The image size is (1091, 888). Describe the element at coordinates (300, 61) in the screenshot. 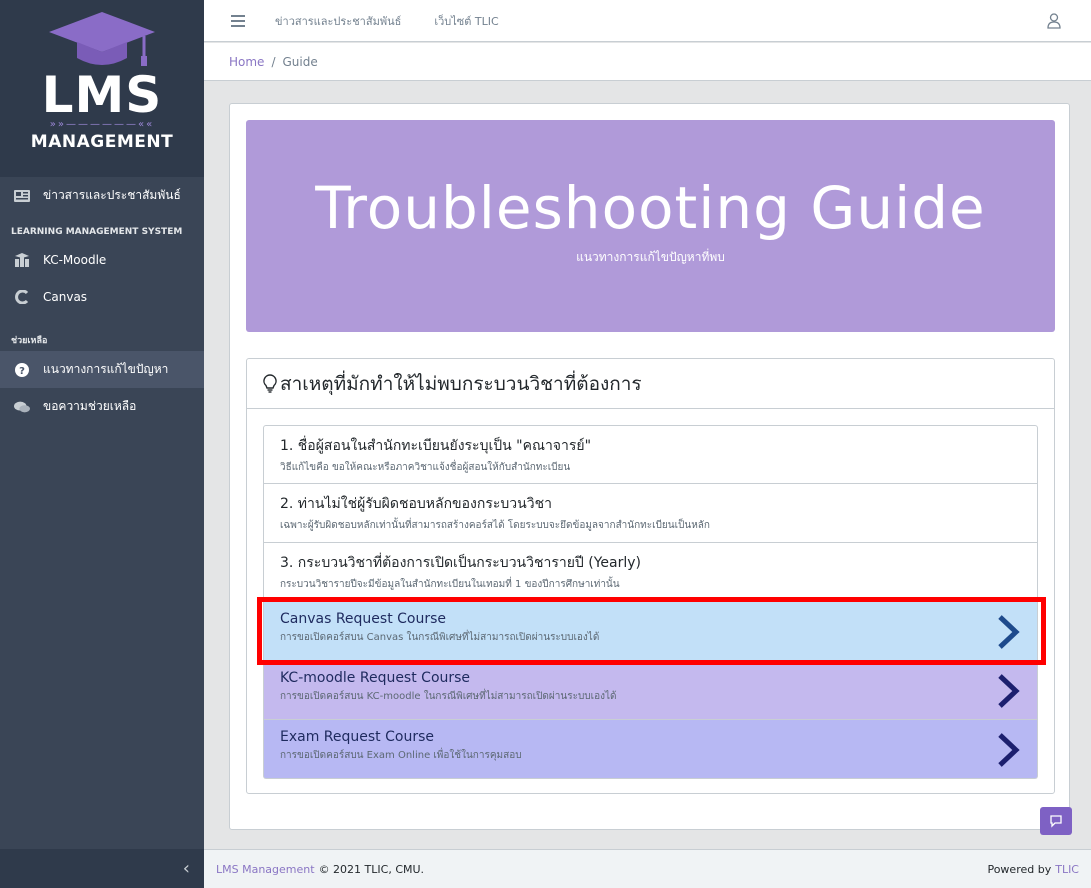

I see `breadcrumb-current: Guide` at that location.